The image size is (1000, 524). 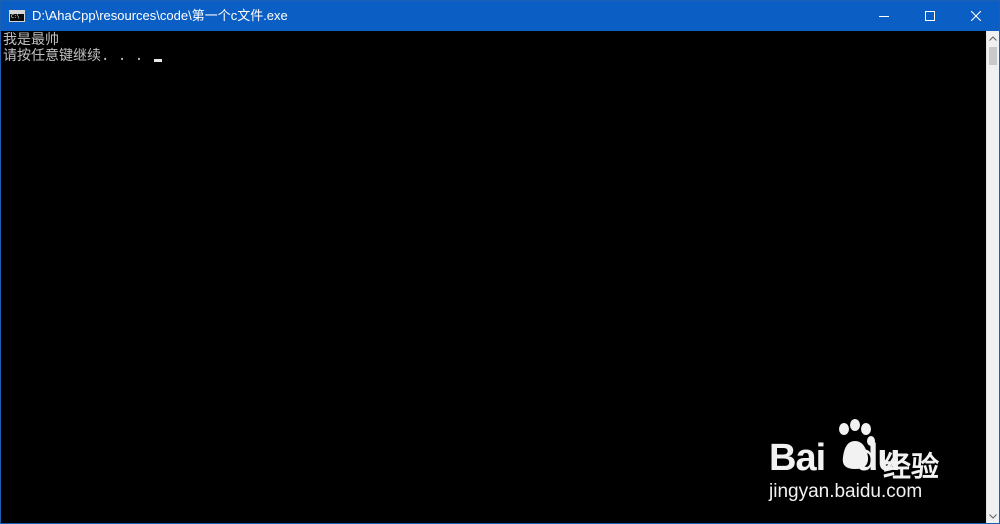 I want to click on scroll-down-button, so click(x=993, y=516).